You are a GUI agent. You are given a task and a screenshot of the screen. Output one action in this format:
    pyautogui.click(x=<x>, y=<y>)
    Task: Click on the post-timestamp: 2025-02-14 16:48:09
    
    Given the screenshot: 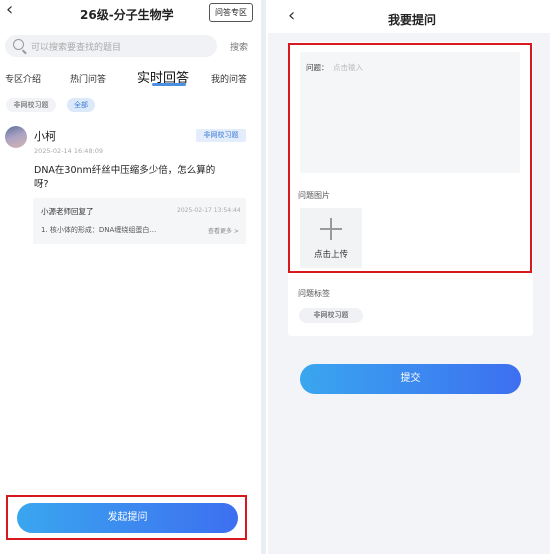 What is the action you would take?
    pyautogui.click(x=69, y=151)
    